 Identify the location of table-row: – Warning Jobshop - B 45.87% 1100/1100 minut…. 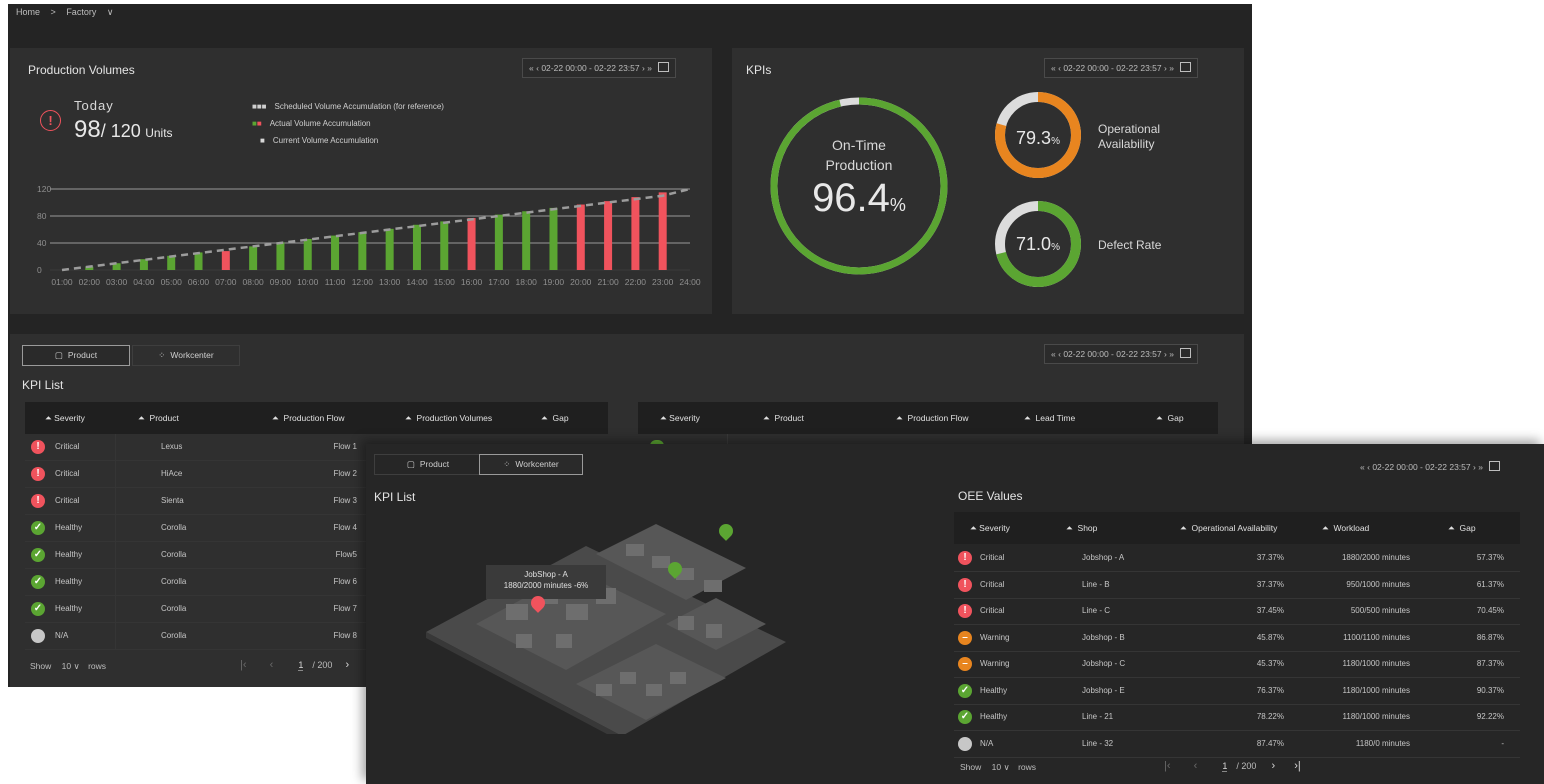
(1237, 638).